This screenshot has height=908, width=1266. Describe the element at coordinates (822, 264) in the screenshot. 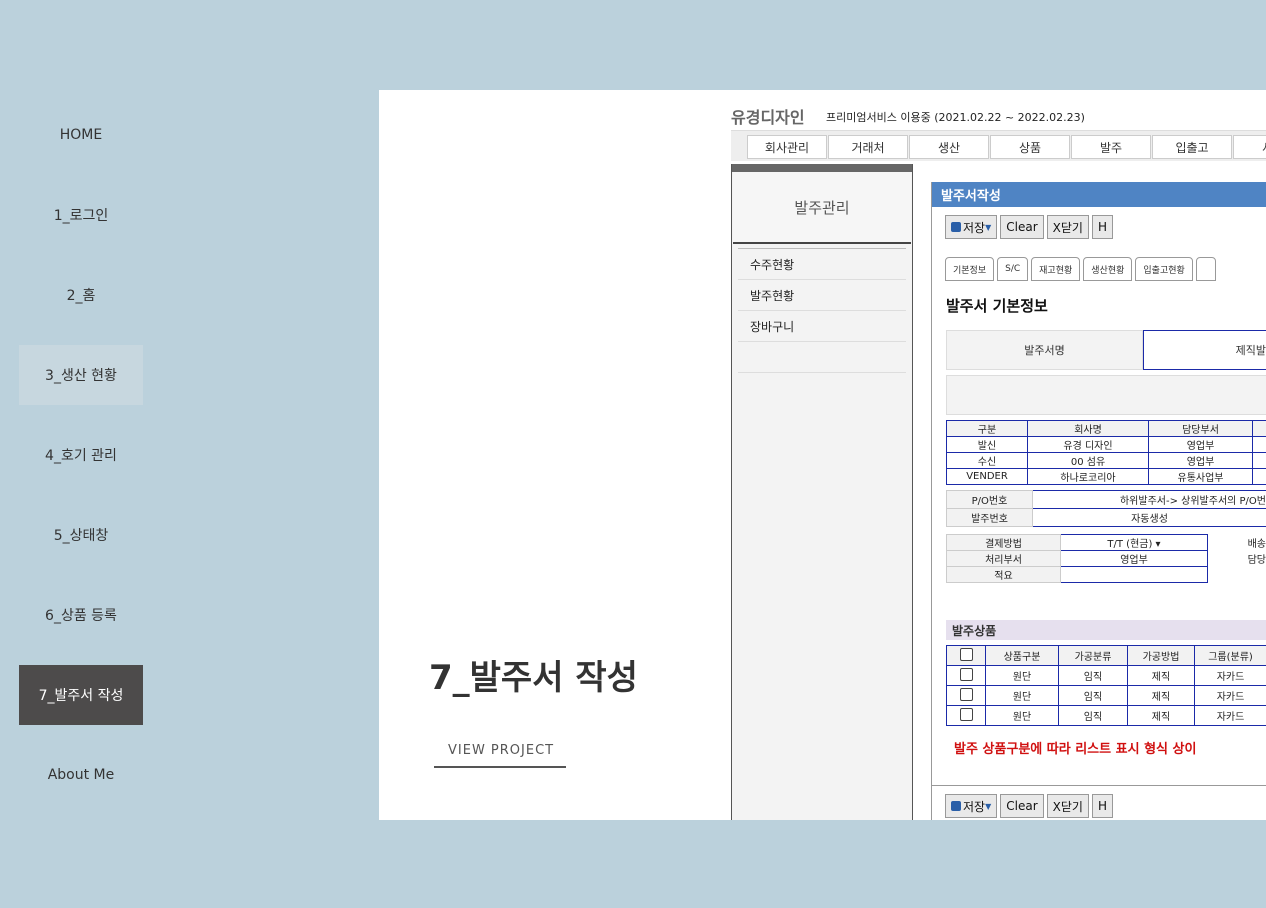

I see `shot-sidebar-item: 수주현황` at that location.